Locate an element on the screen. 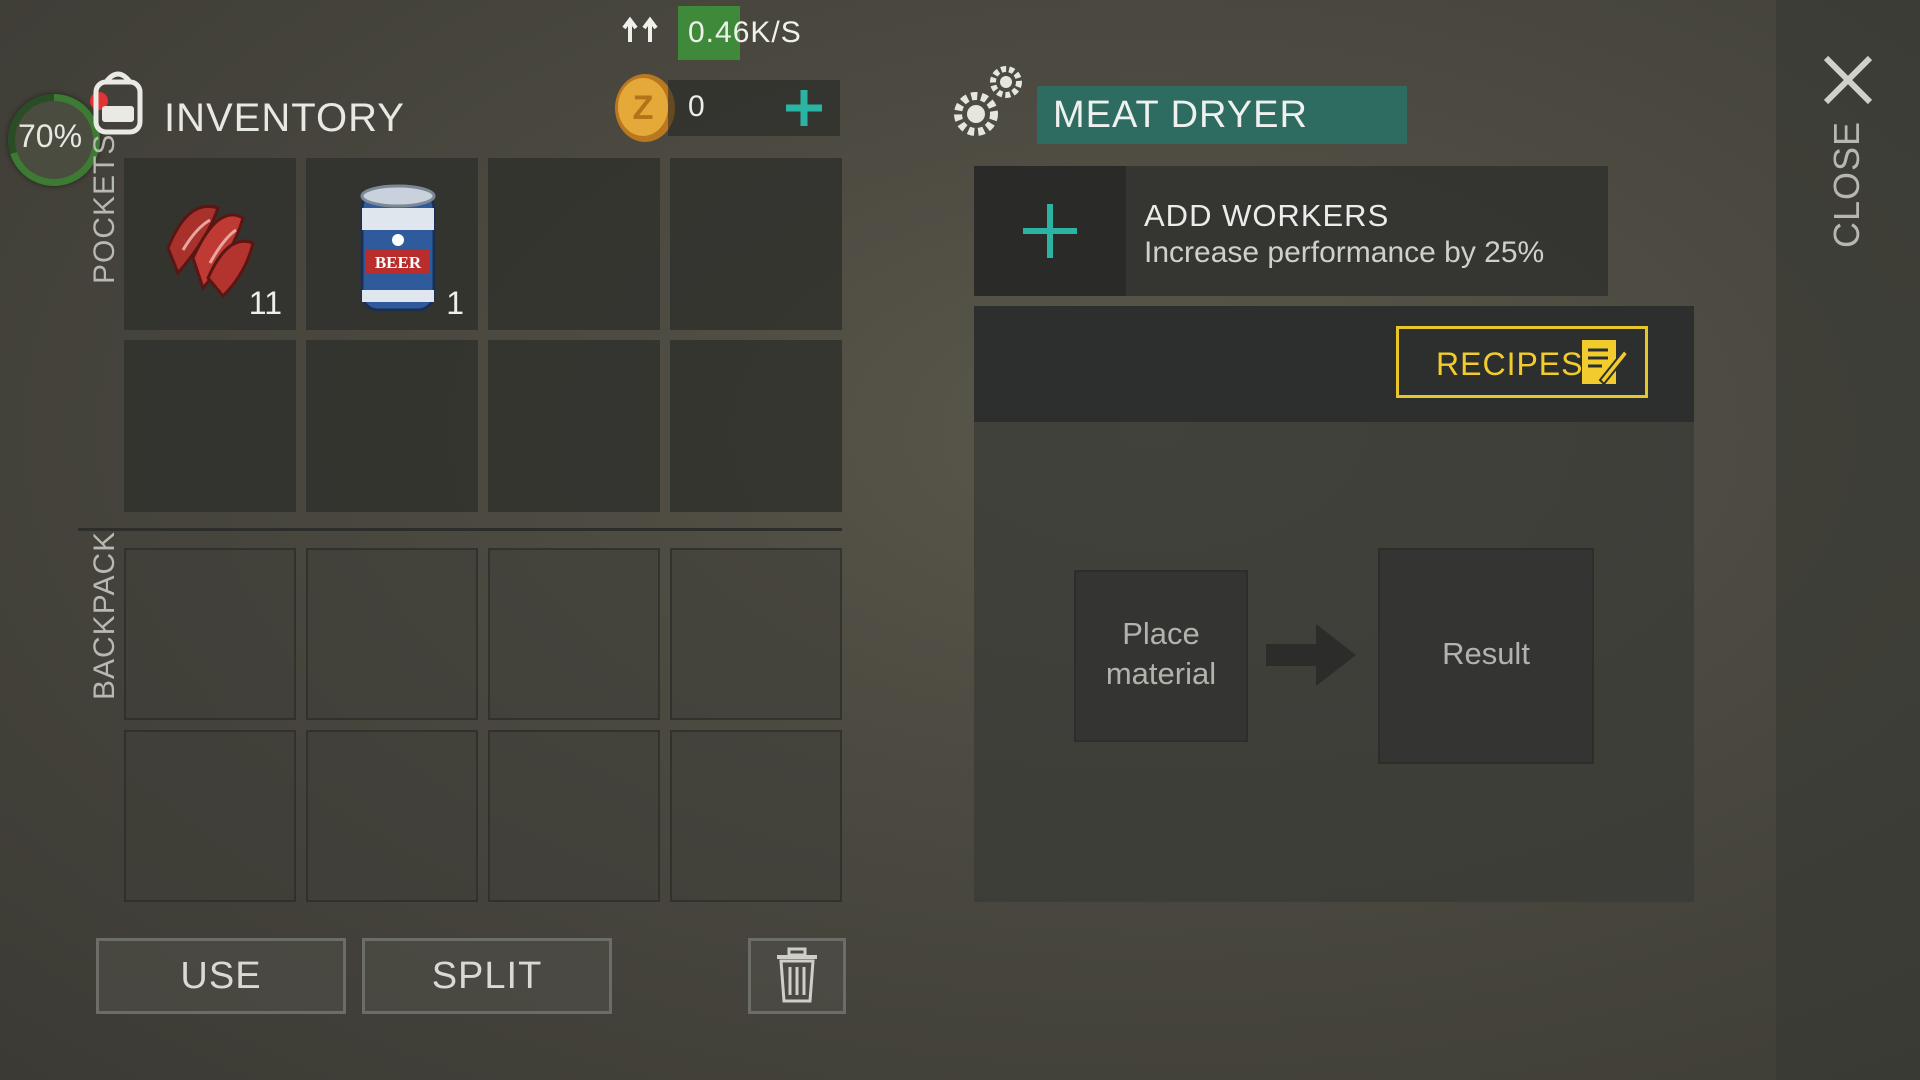 Image resolution: width=1920 pixels, height=1080 pixels. result-label: Result is located at coordinates (1486, 653).